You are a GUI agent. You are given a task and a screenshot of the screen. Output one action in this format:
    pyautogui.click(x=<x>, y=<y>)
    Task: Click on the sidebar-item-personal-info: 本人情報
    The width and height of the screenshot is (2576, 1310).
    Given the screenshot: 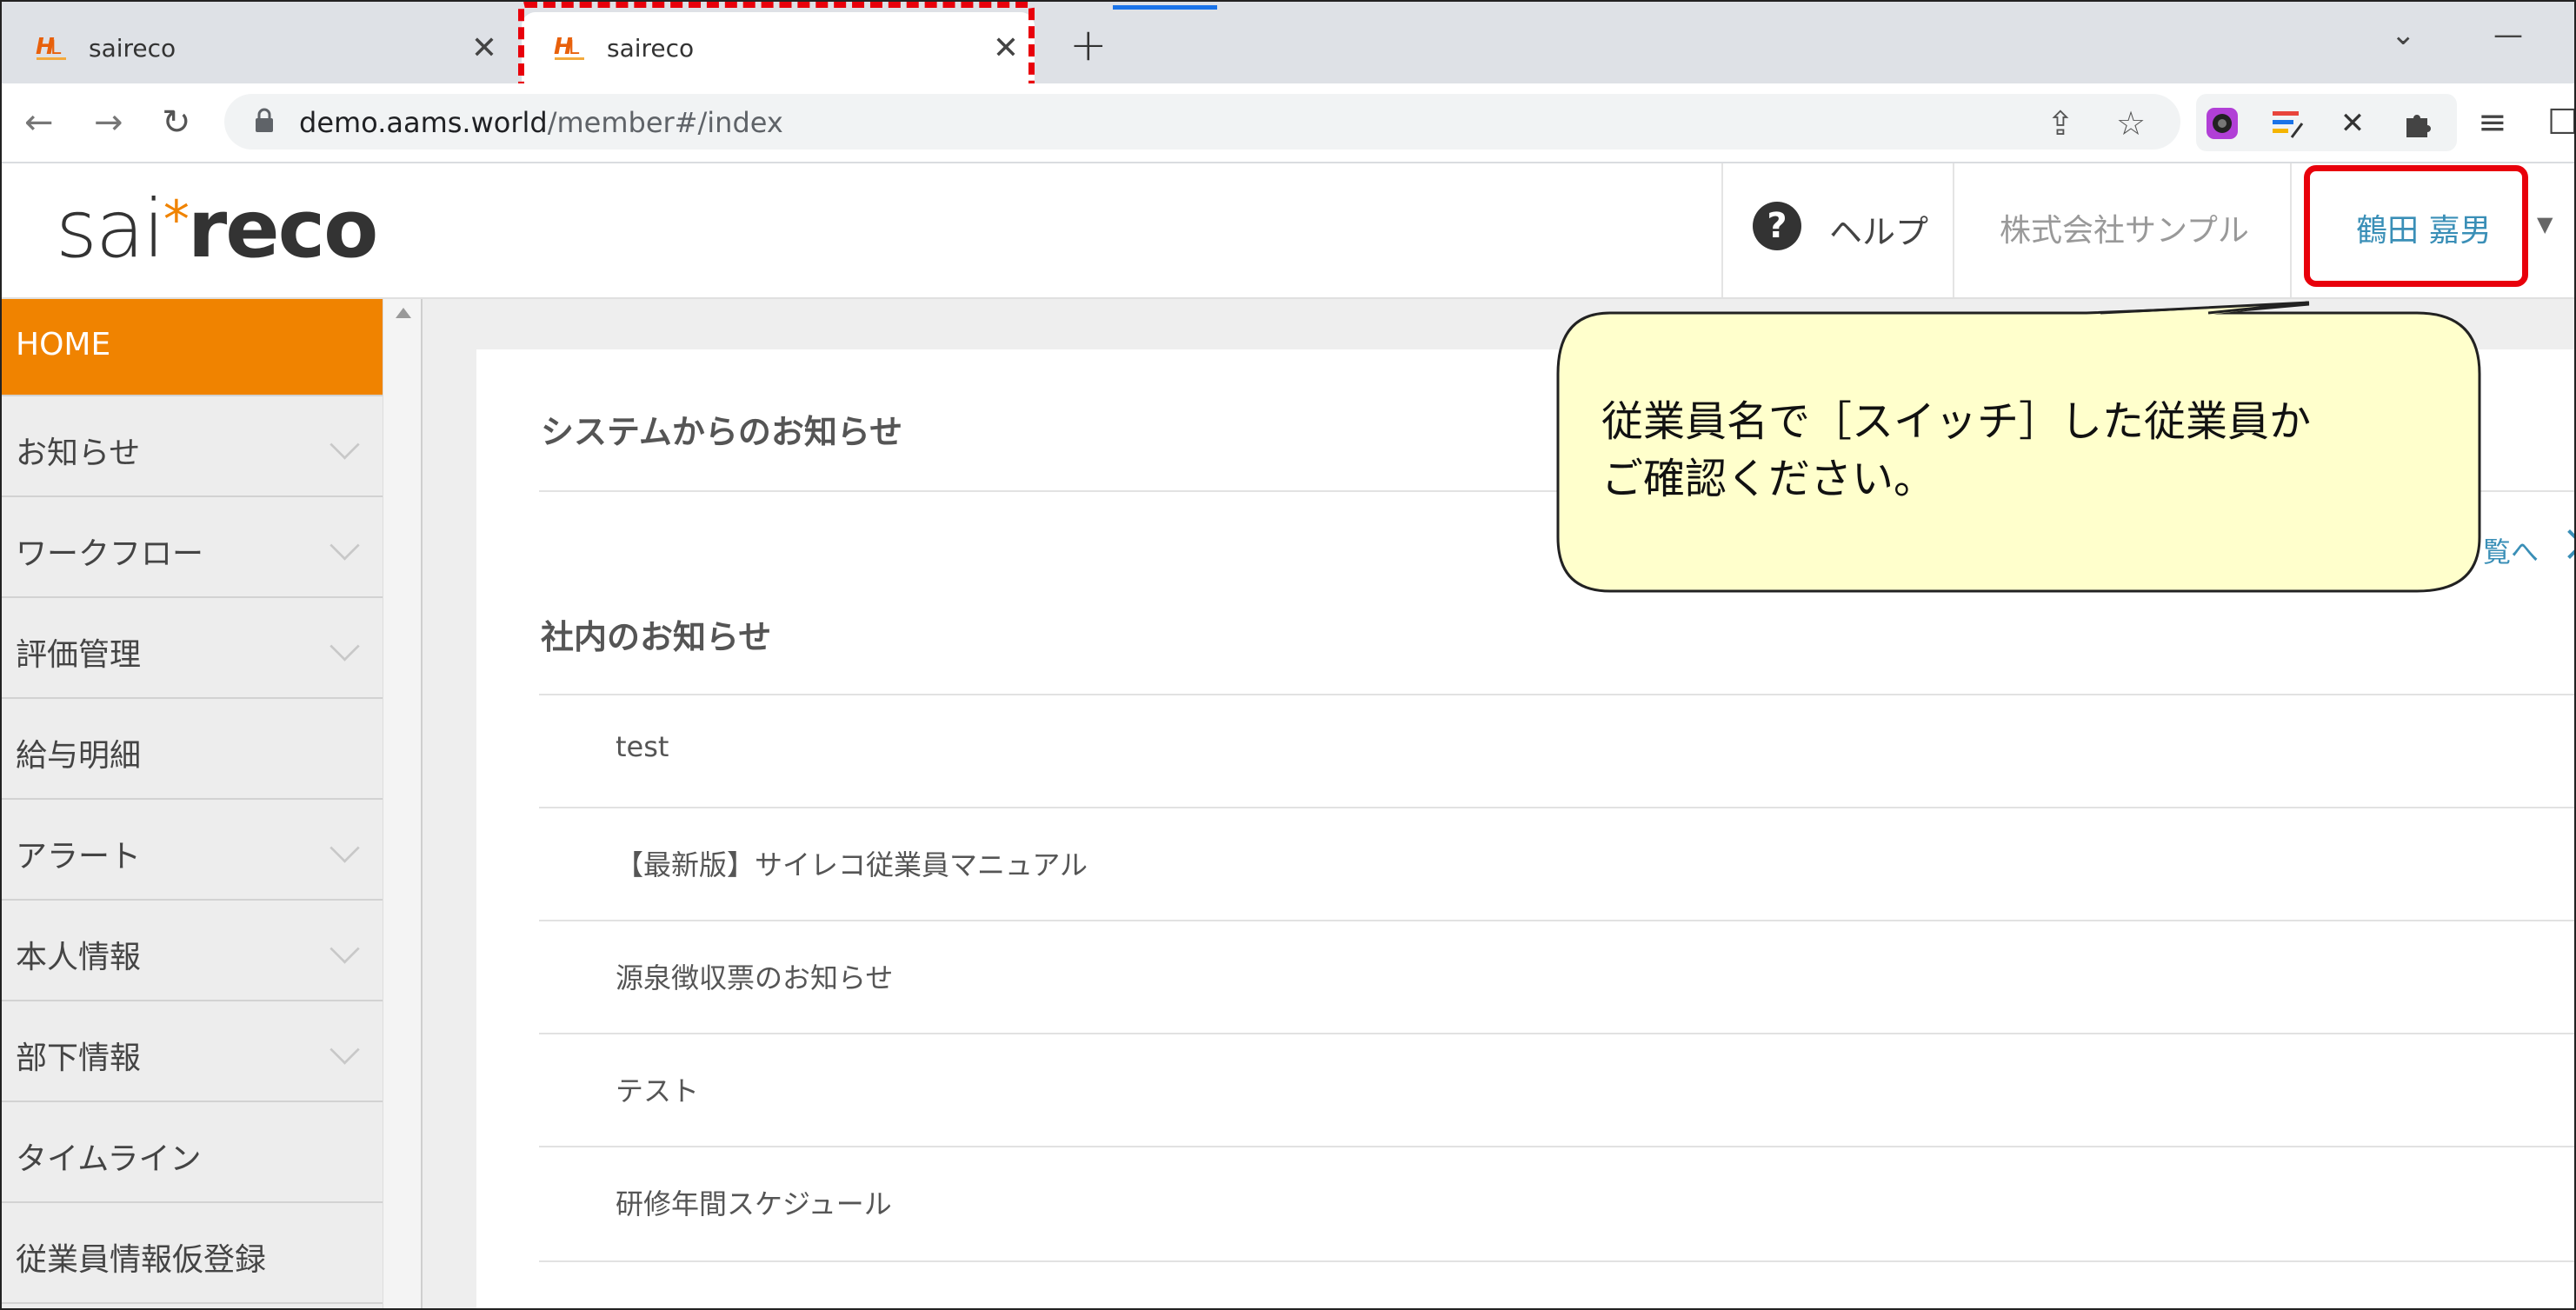 What is the action you would take?
    pyautogui.click(x=191, y=951)
    